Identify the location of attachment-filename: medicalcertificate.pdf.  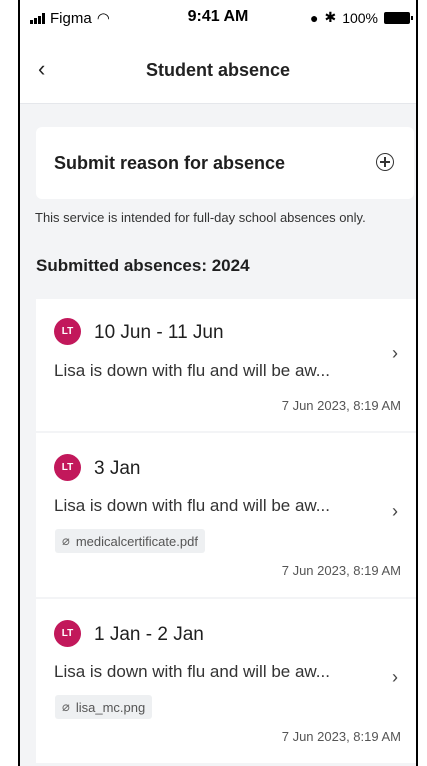
(136, 541).